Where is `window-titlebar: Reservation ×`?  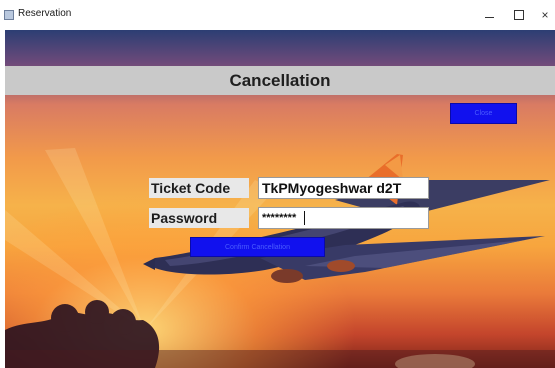 window-titlebar: Reservation × is located at coordinates (277, 15).